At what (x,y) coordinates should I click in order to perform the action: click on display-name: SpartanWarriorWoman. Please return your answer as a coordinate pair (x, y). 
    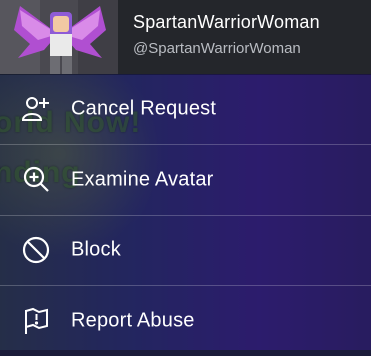
    Looking at the image, I should click on (226, 22).